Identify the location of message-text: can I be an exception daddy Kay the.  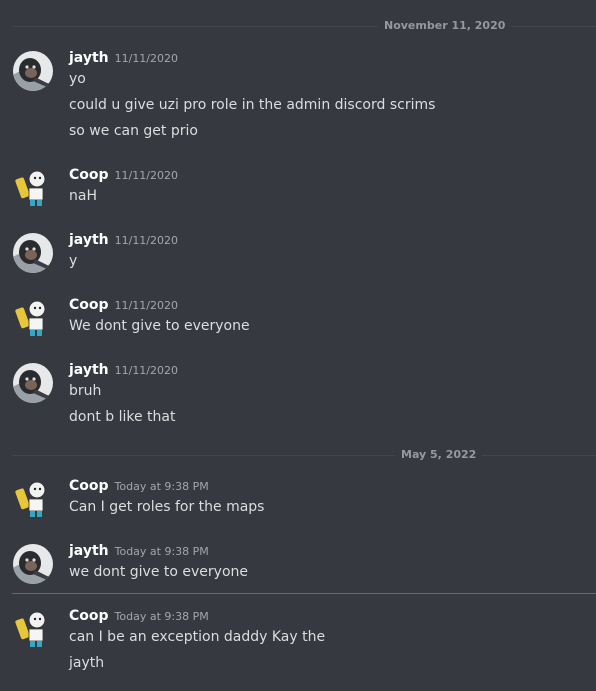
(197, 637).